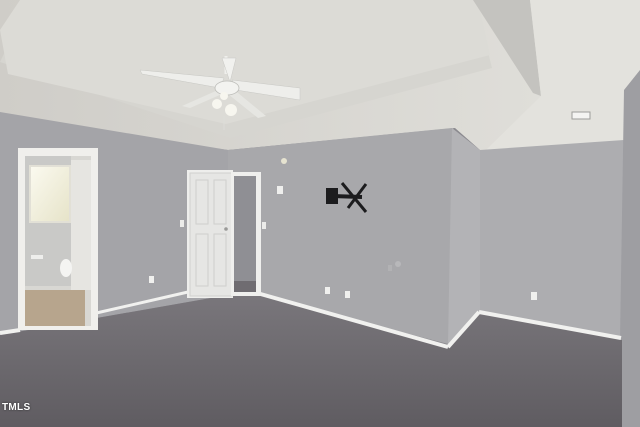  What do you see at coordinates (226, 229) in the screenshot?
I see `door-knob` at bounding box center [226, 229].